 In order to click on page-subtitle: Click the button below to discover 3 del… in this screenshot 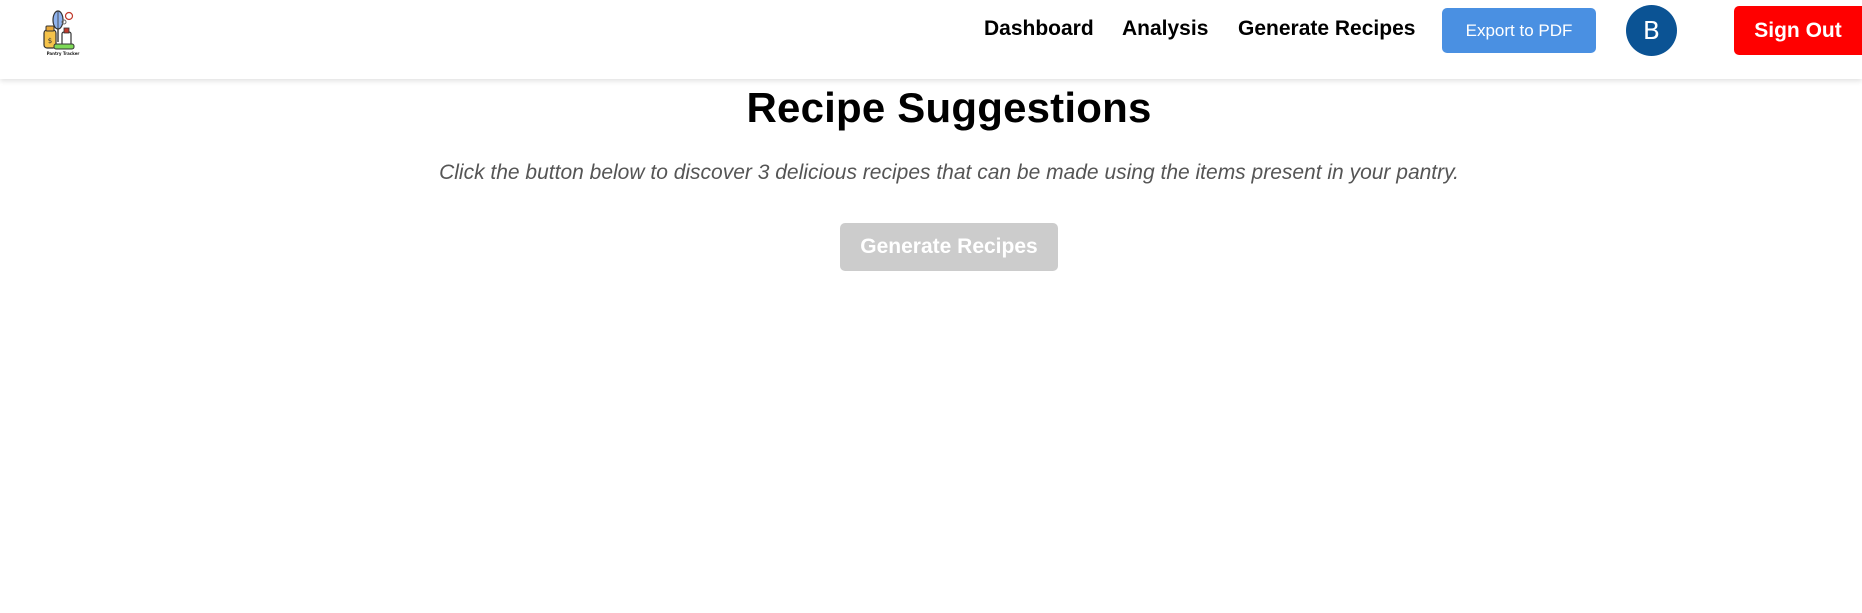, I will do `click(949, 172)`.